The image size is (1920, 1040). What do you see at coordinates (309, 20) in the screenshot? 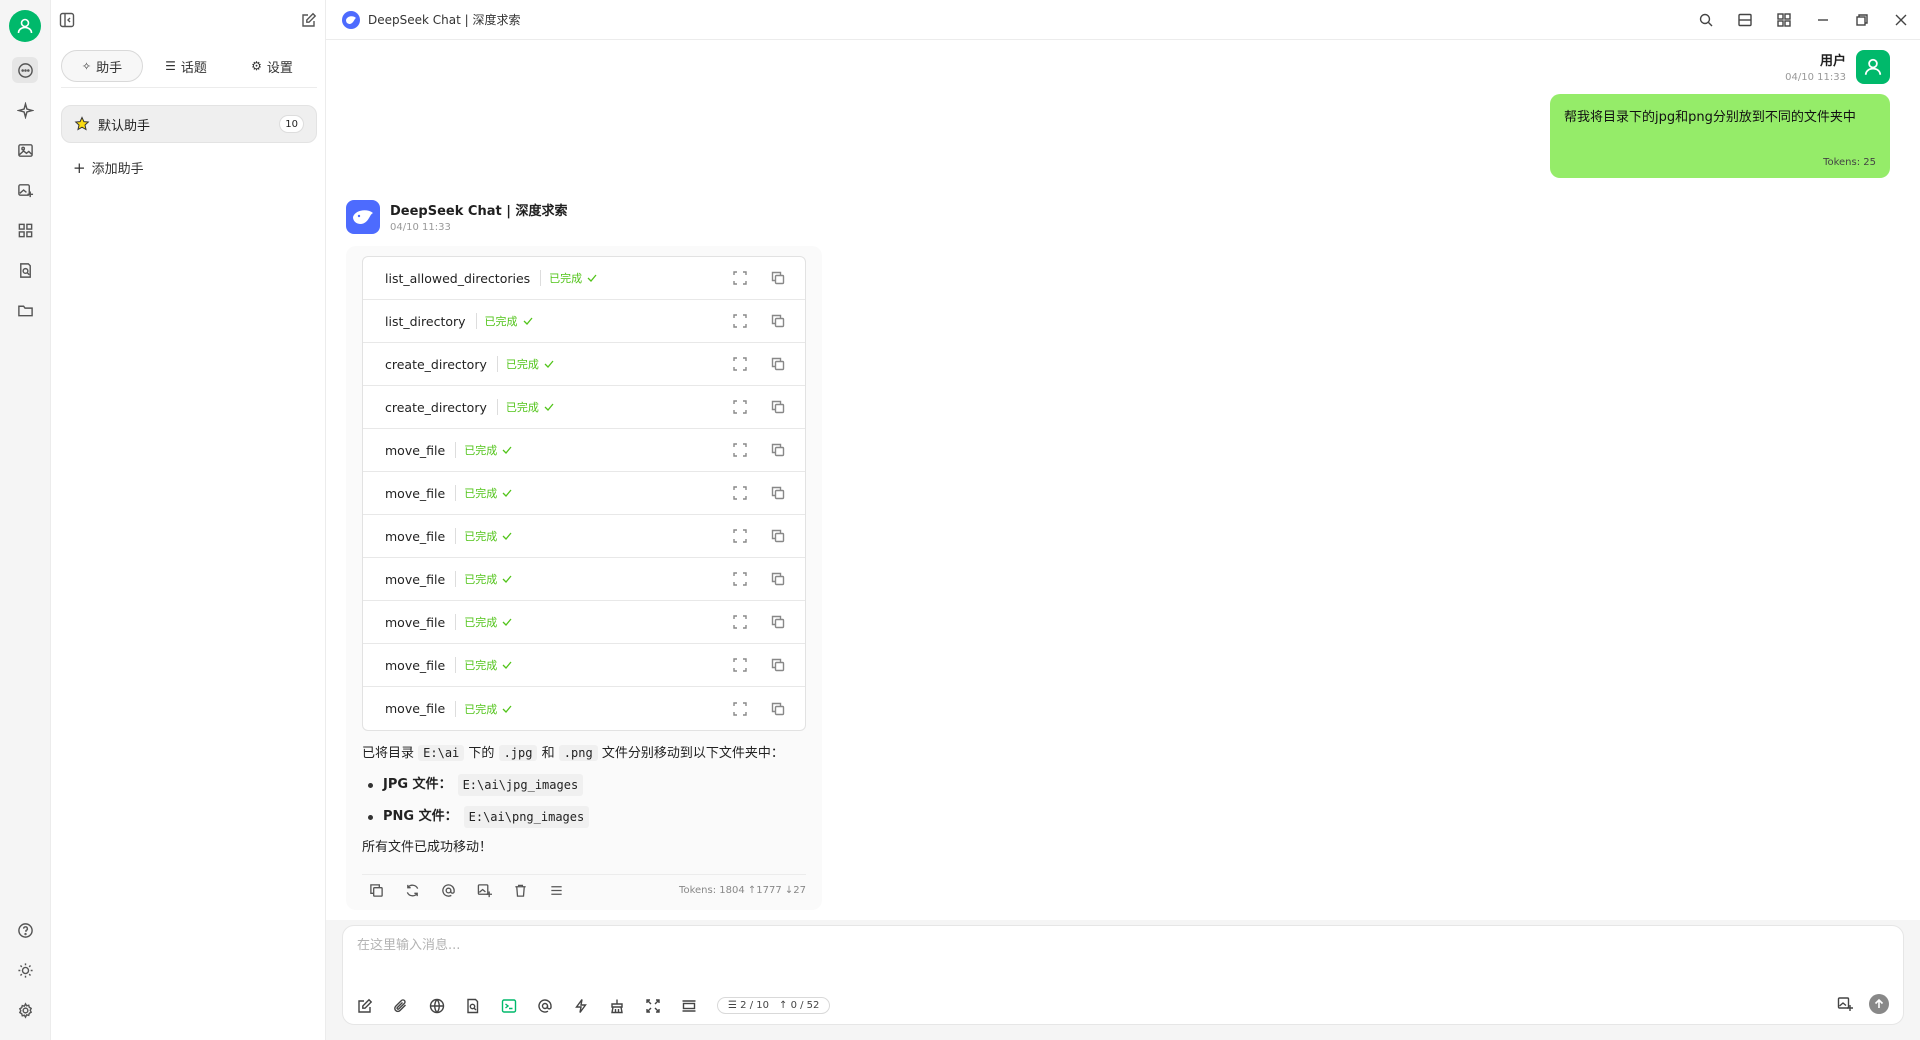
I see `new-chat-icon` at bounding box center [309, 20].